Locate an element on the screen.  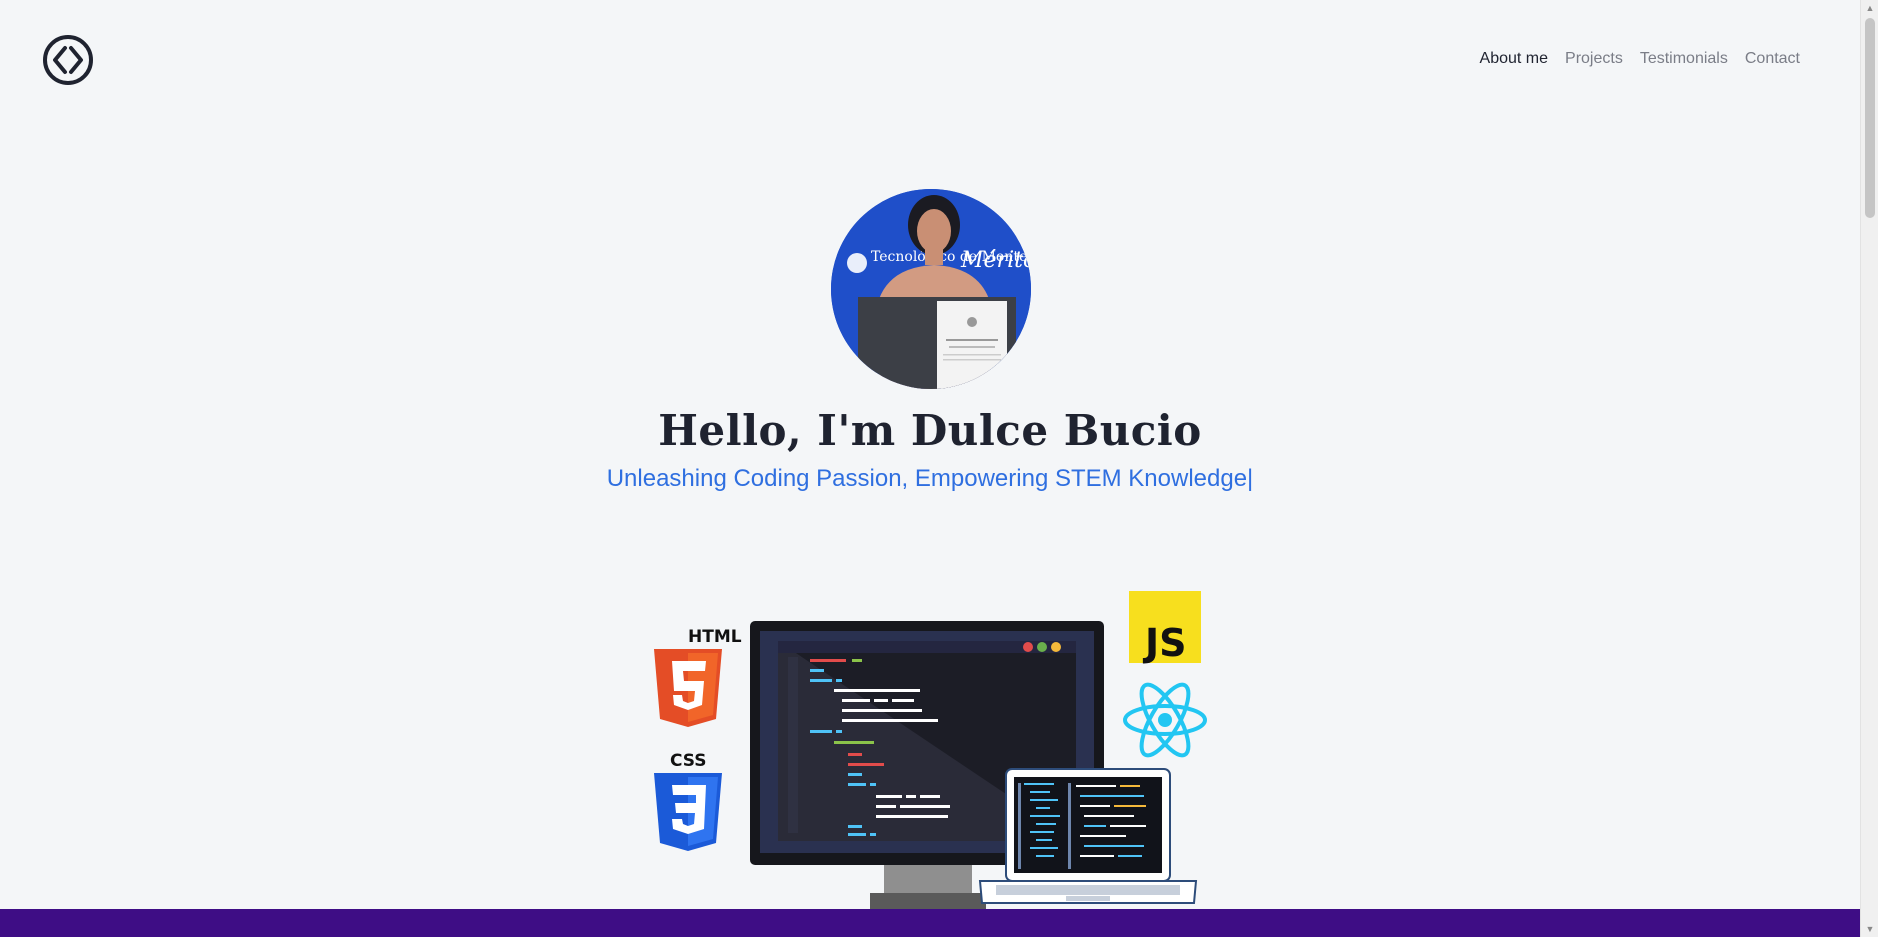
javascript-icon: JS is located at coordinates (1165, 628).